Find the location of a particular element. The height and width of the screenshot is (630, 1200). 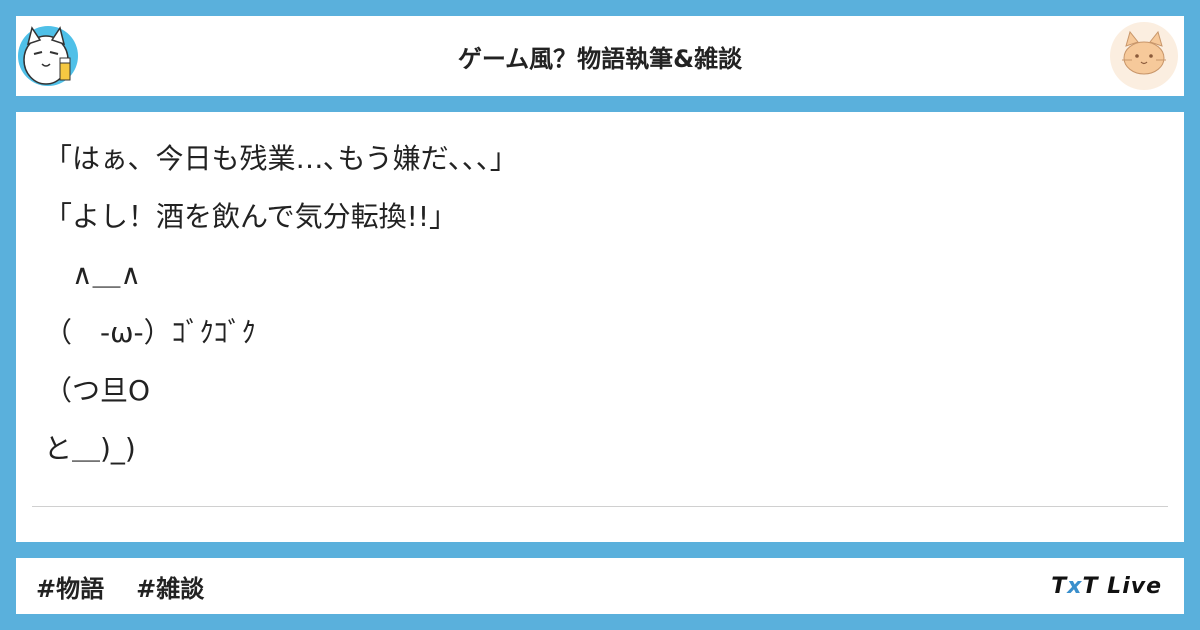

brand-logo: TxT Live is located at coordinates (1106, 586).